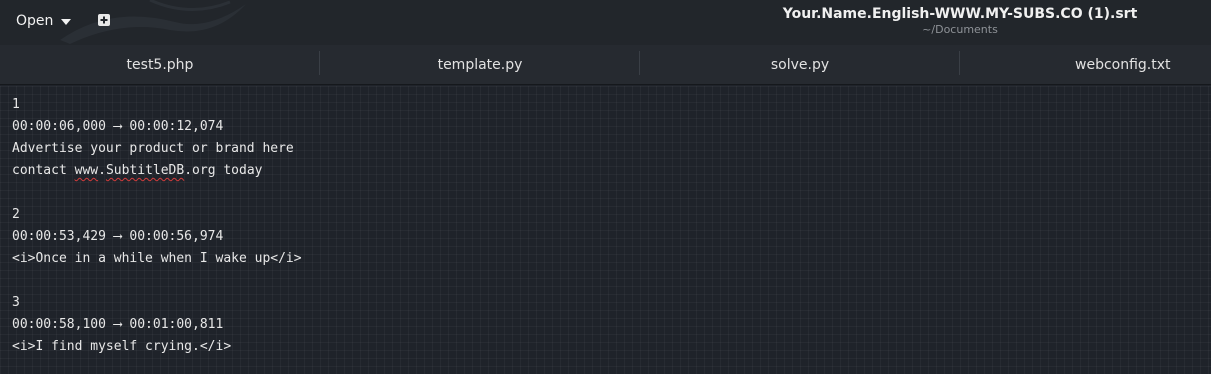  Describe the element at coordinates (153, 148) in the screenshot. I see `editor-line: Advertise your product or brand here` at that location.